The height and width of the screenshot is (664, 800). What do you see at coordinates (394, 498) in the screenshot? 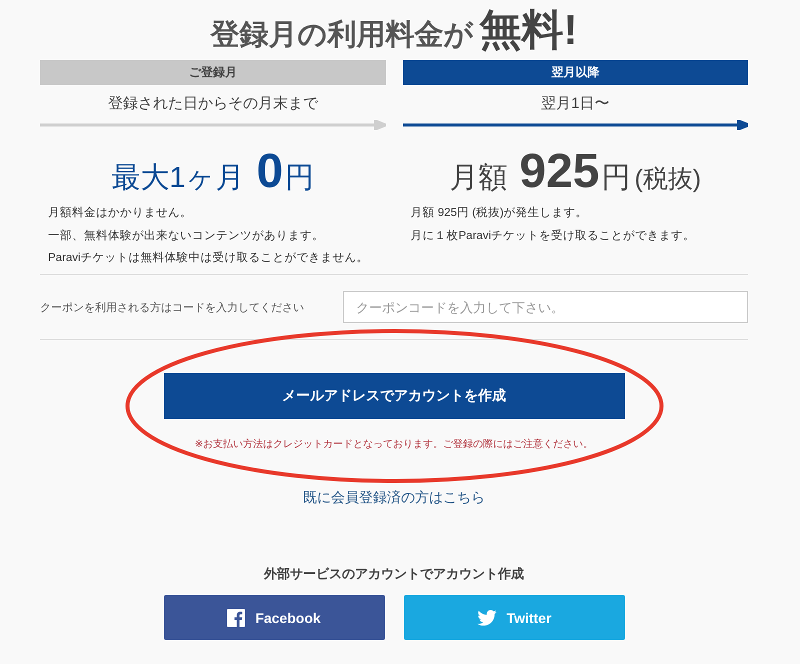
I see `login-link: 既に会員登録済の方はこちら` at bounding box center [394, 498].